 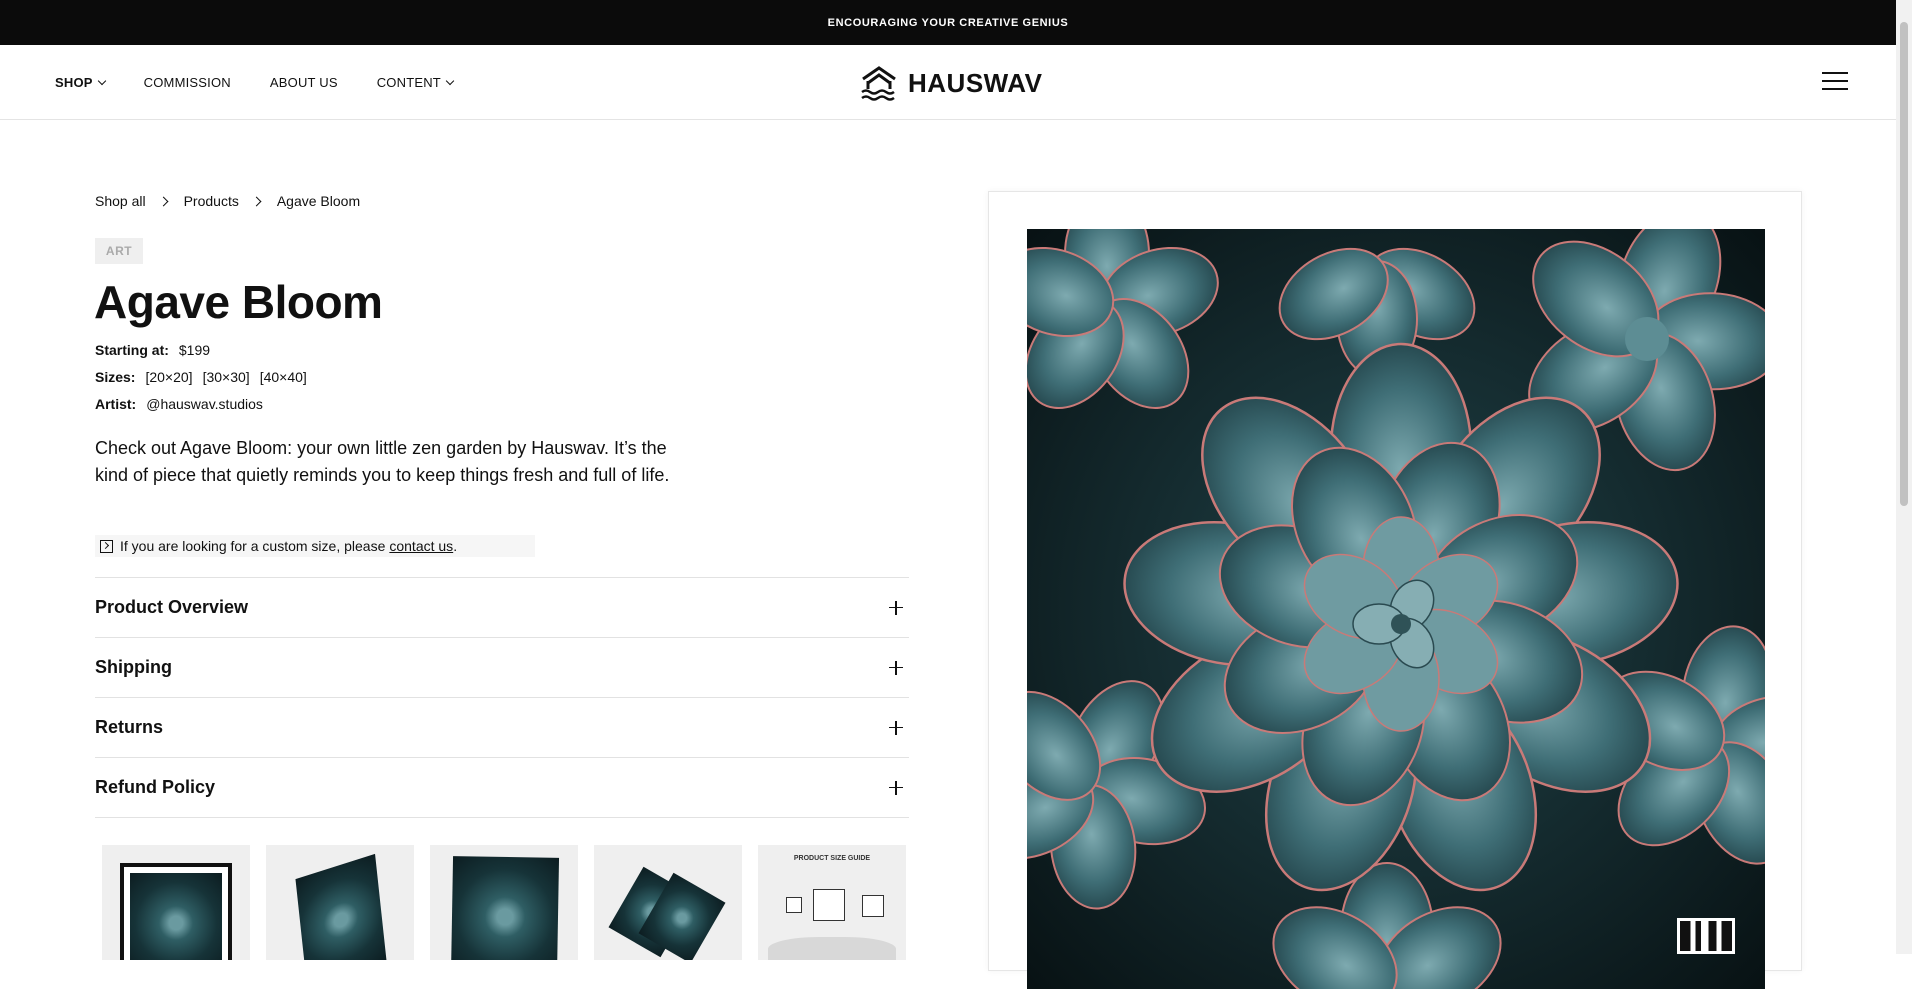 I want to click on scrollbar-thumb, so click(x=1904, y=264).